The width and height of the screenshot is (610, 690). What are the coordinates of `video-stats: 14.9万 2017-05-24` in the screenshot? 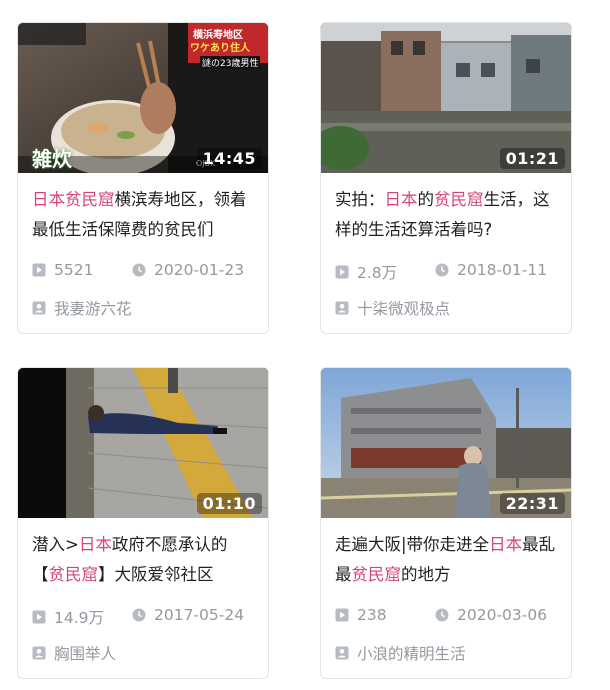 It's located at (146, 617).